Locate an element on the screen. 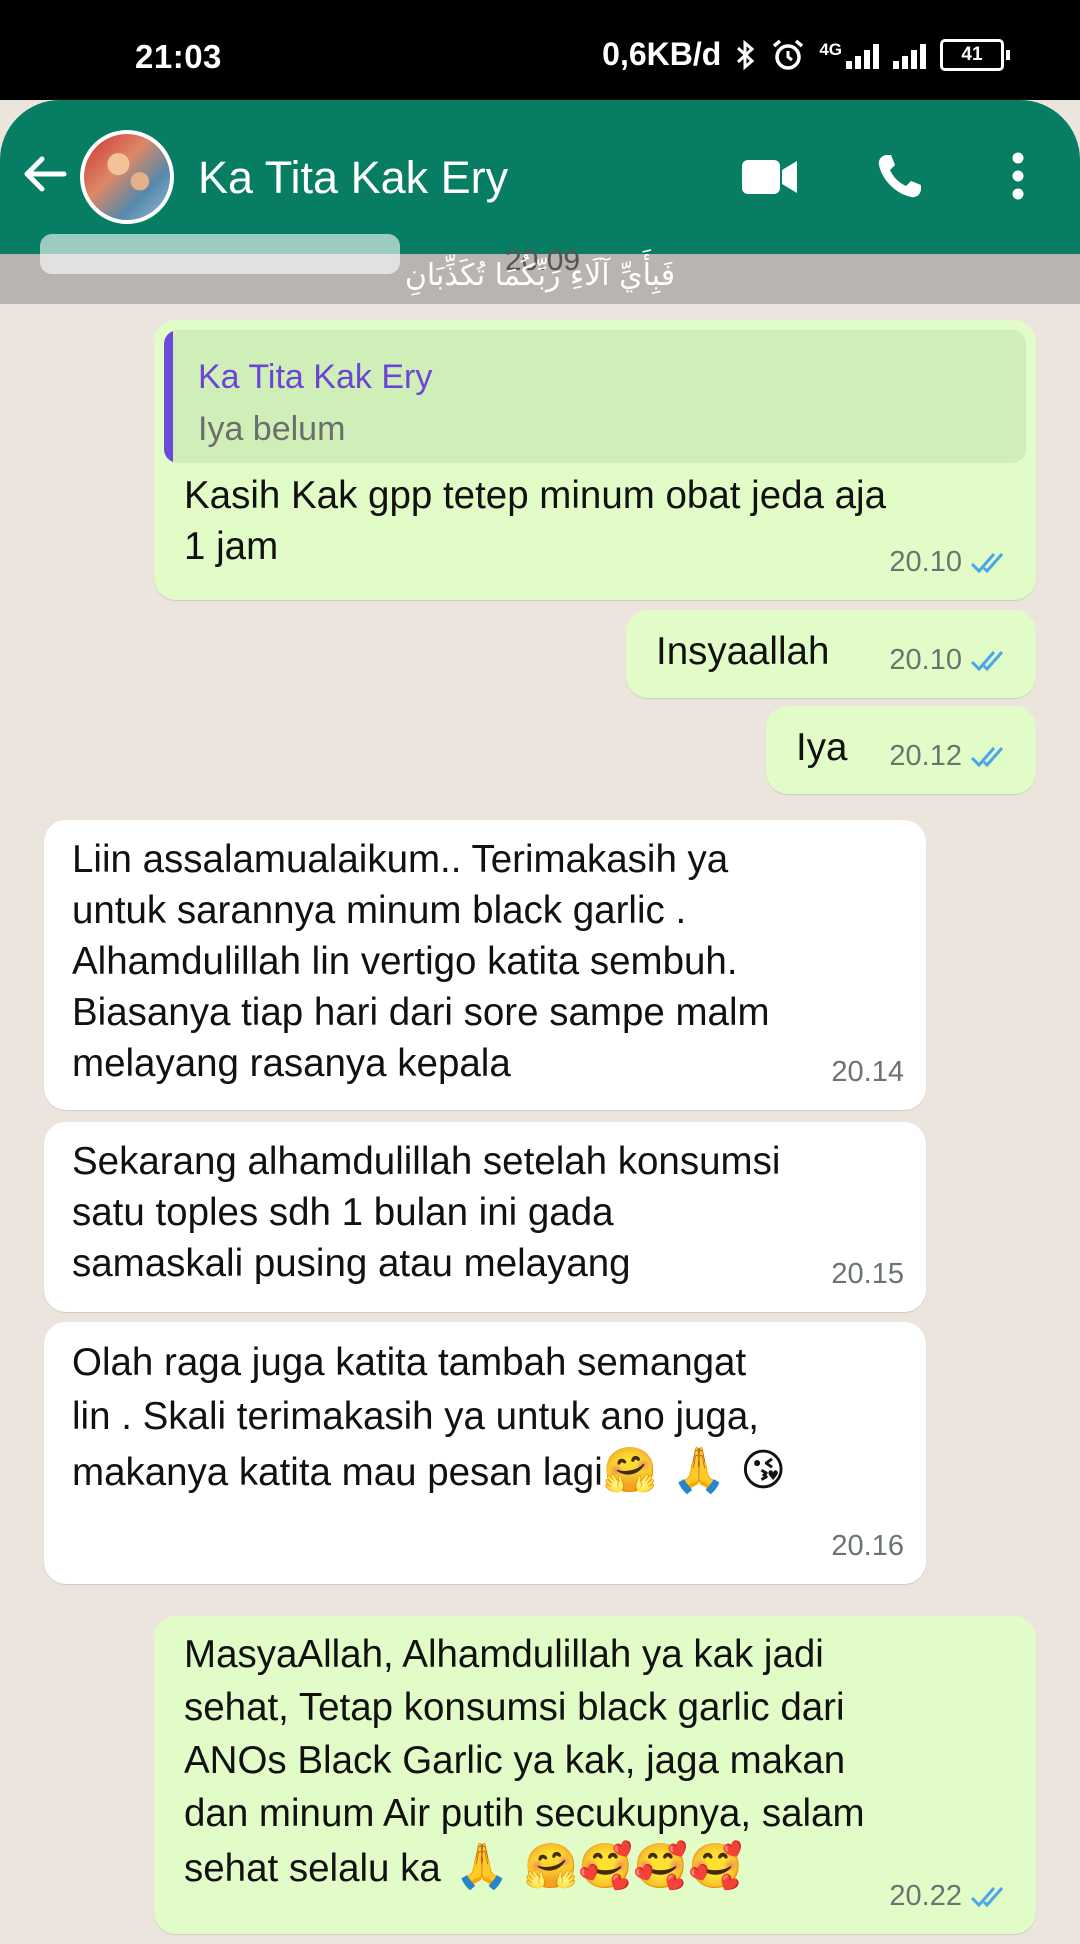  message-text: Insyaallah is located at coordinates (743, 651).